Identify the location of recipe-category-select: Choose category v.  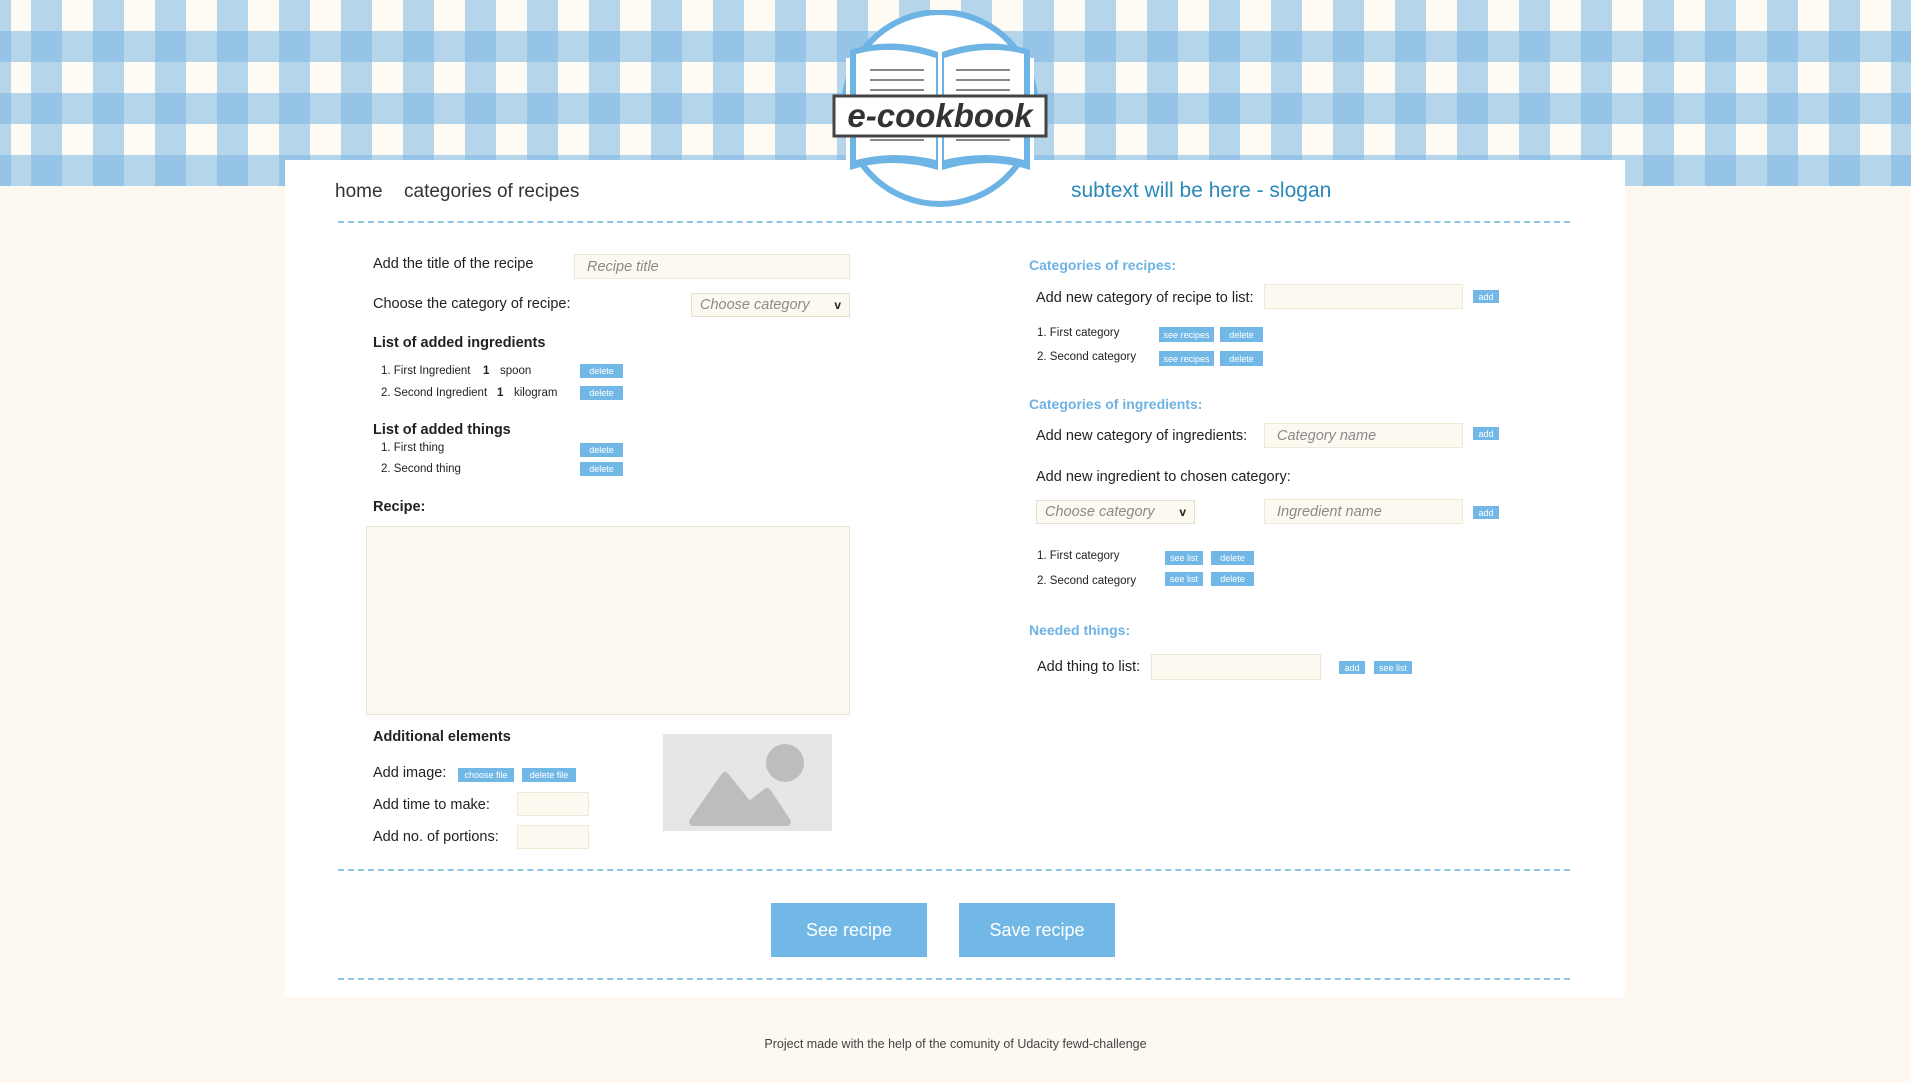
(770, 305).